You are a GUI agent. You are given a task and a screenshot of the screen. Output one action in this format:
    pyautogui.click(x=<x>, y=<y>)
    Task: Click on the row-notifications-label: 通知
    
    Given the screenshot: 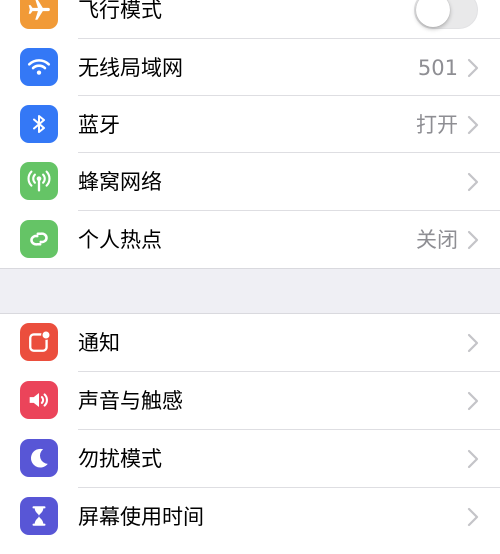 What is the action you would take?
    pyautogui.click(x=99, y=343)
    